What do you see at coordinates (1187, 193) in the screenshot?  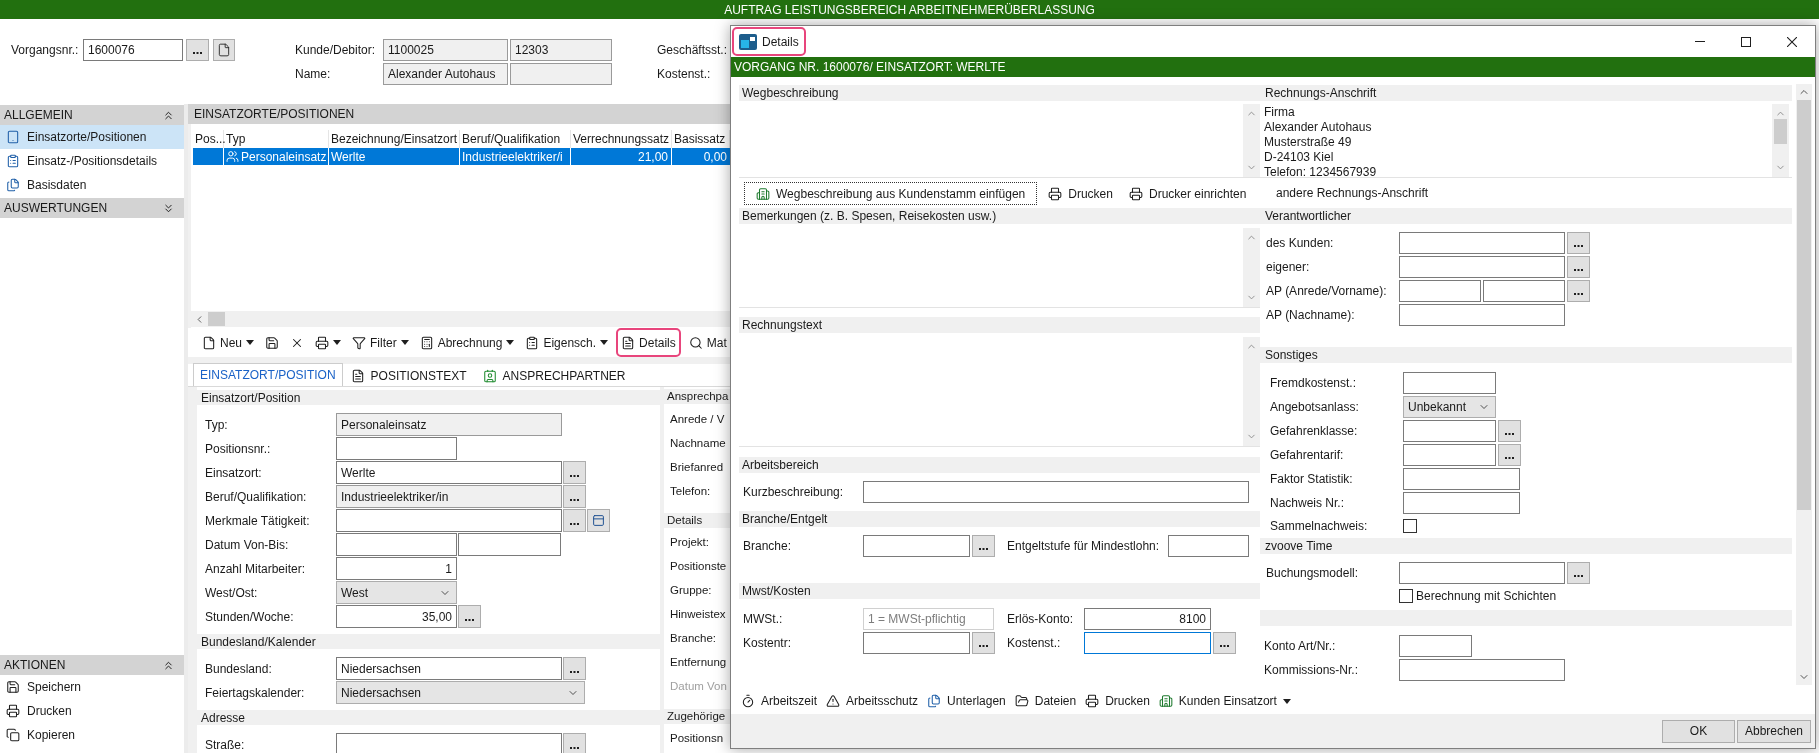 I see `action-button: Drucker einrichten` at bounding box center [1187, 193].